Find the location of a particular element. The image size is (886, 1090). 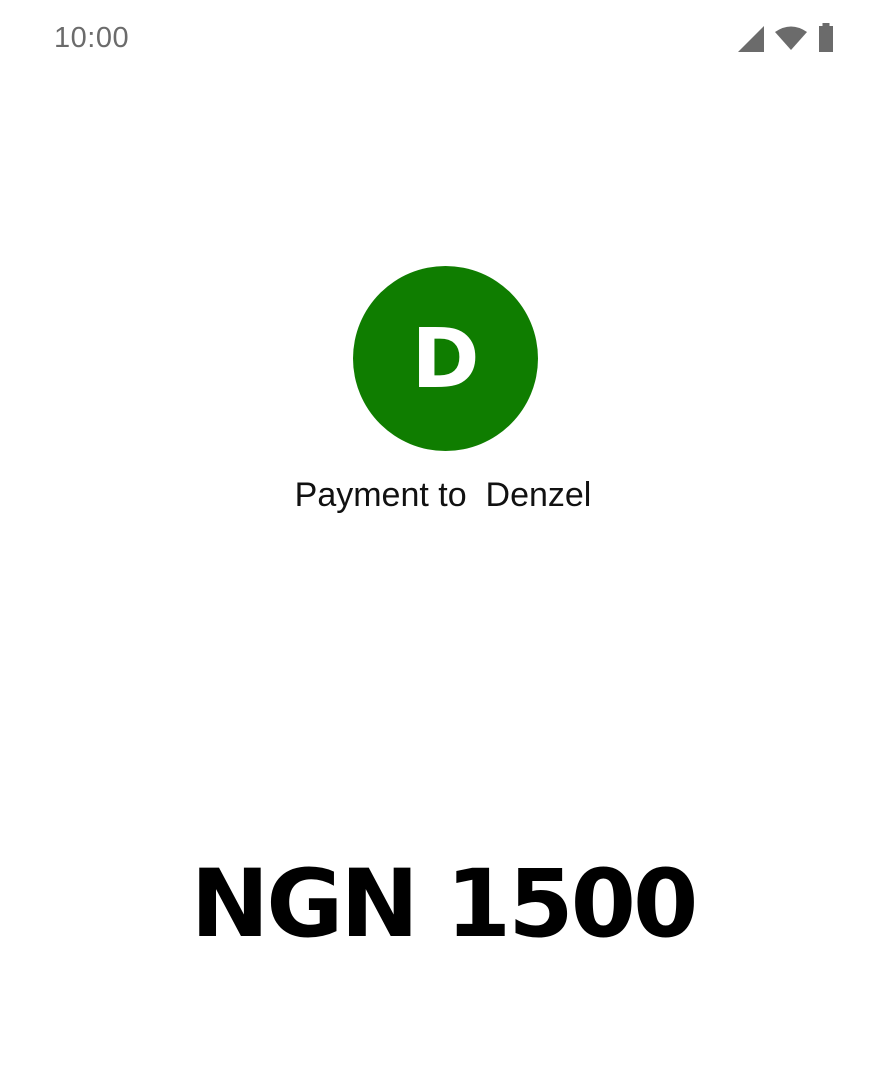

payee-avatar: D is located at coordinates (445, 358).